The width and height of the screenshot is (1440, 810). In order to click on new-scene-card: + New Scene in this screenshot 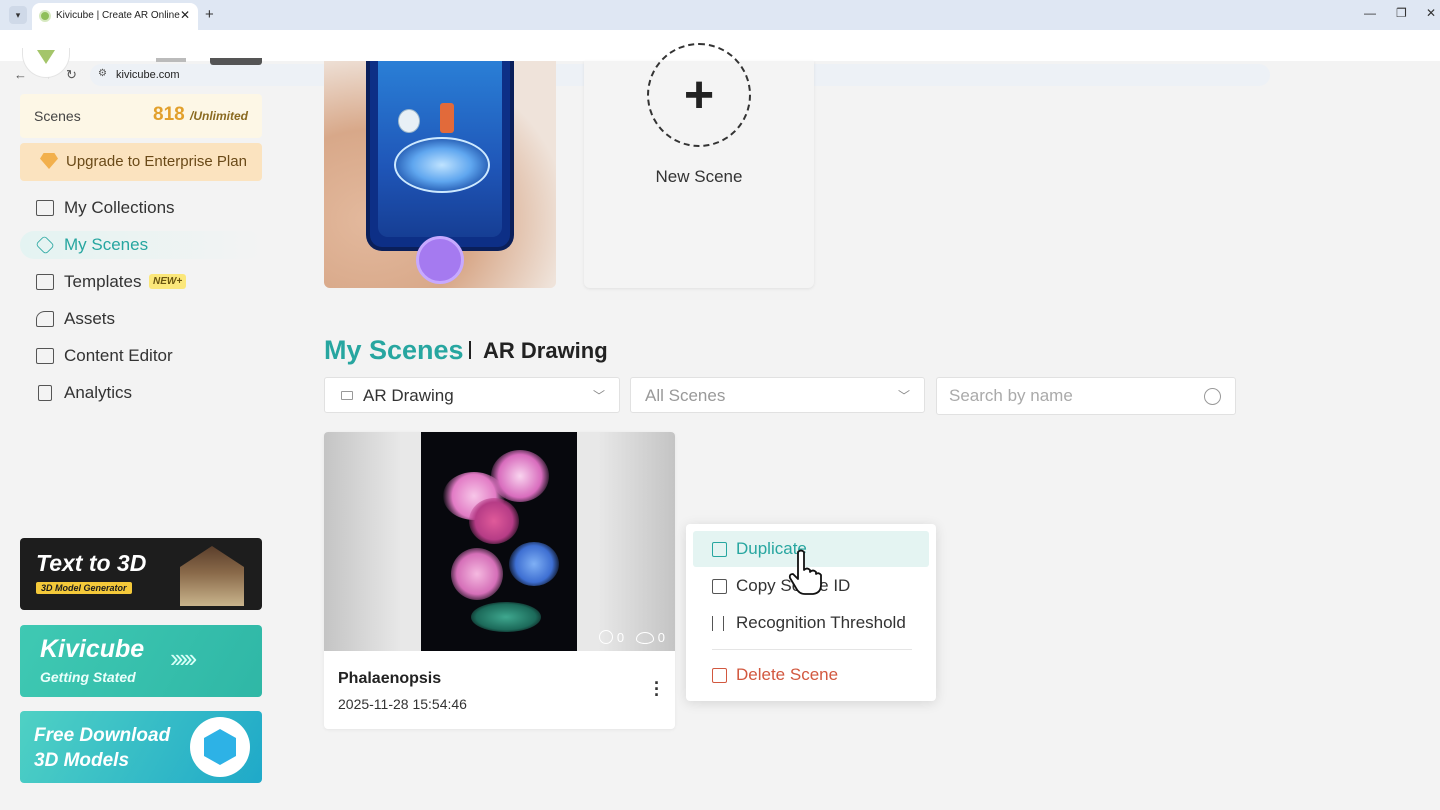, I will do `click(699, 165)`.